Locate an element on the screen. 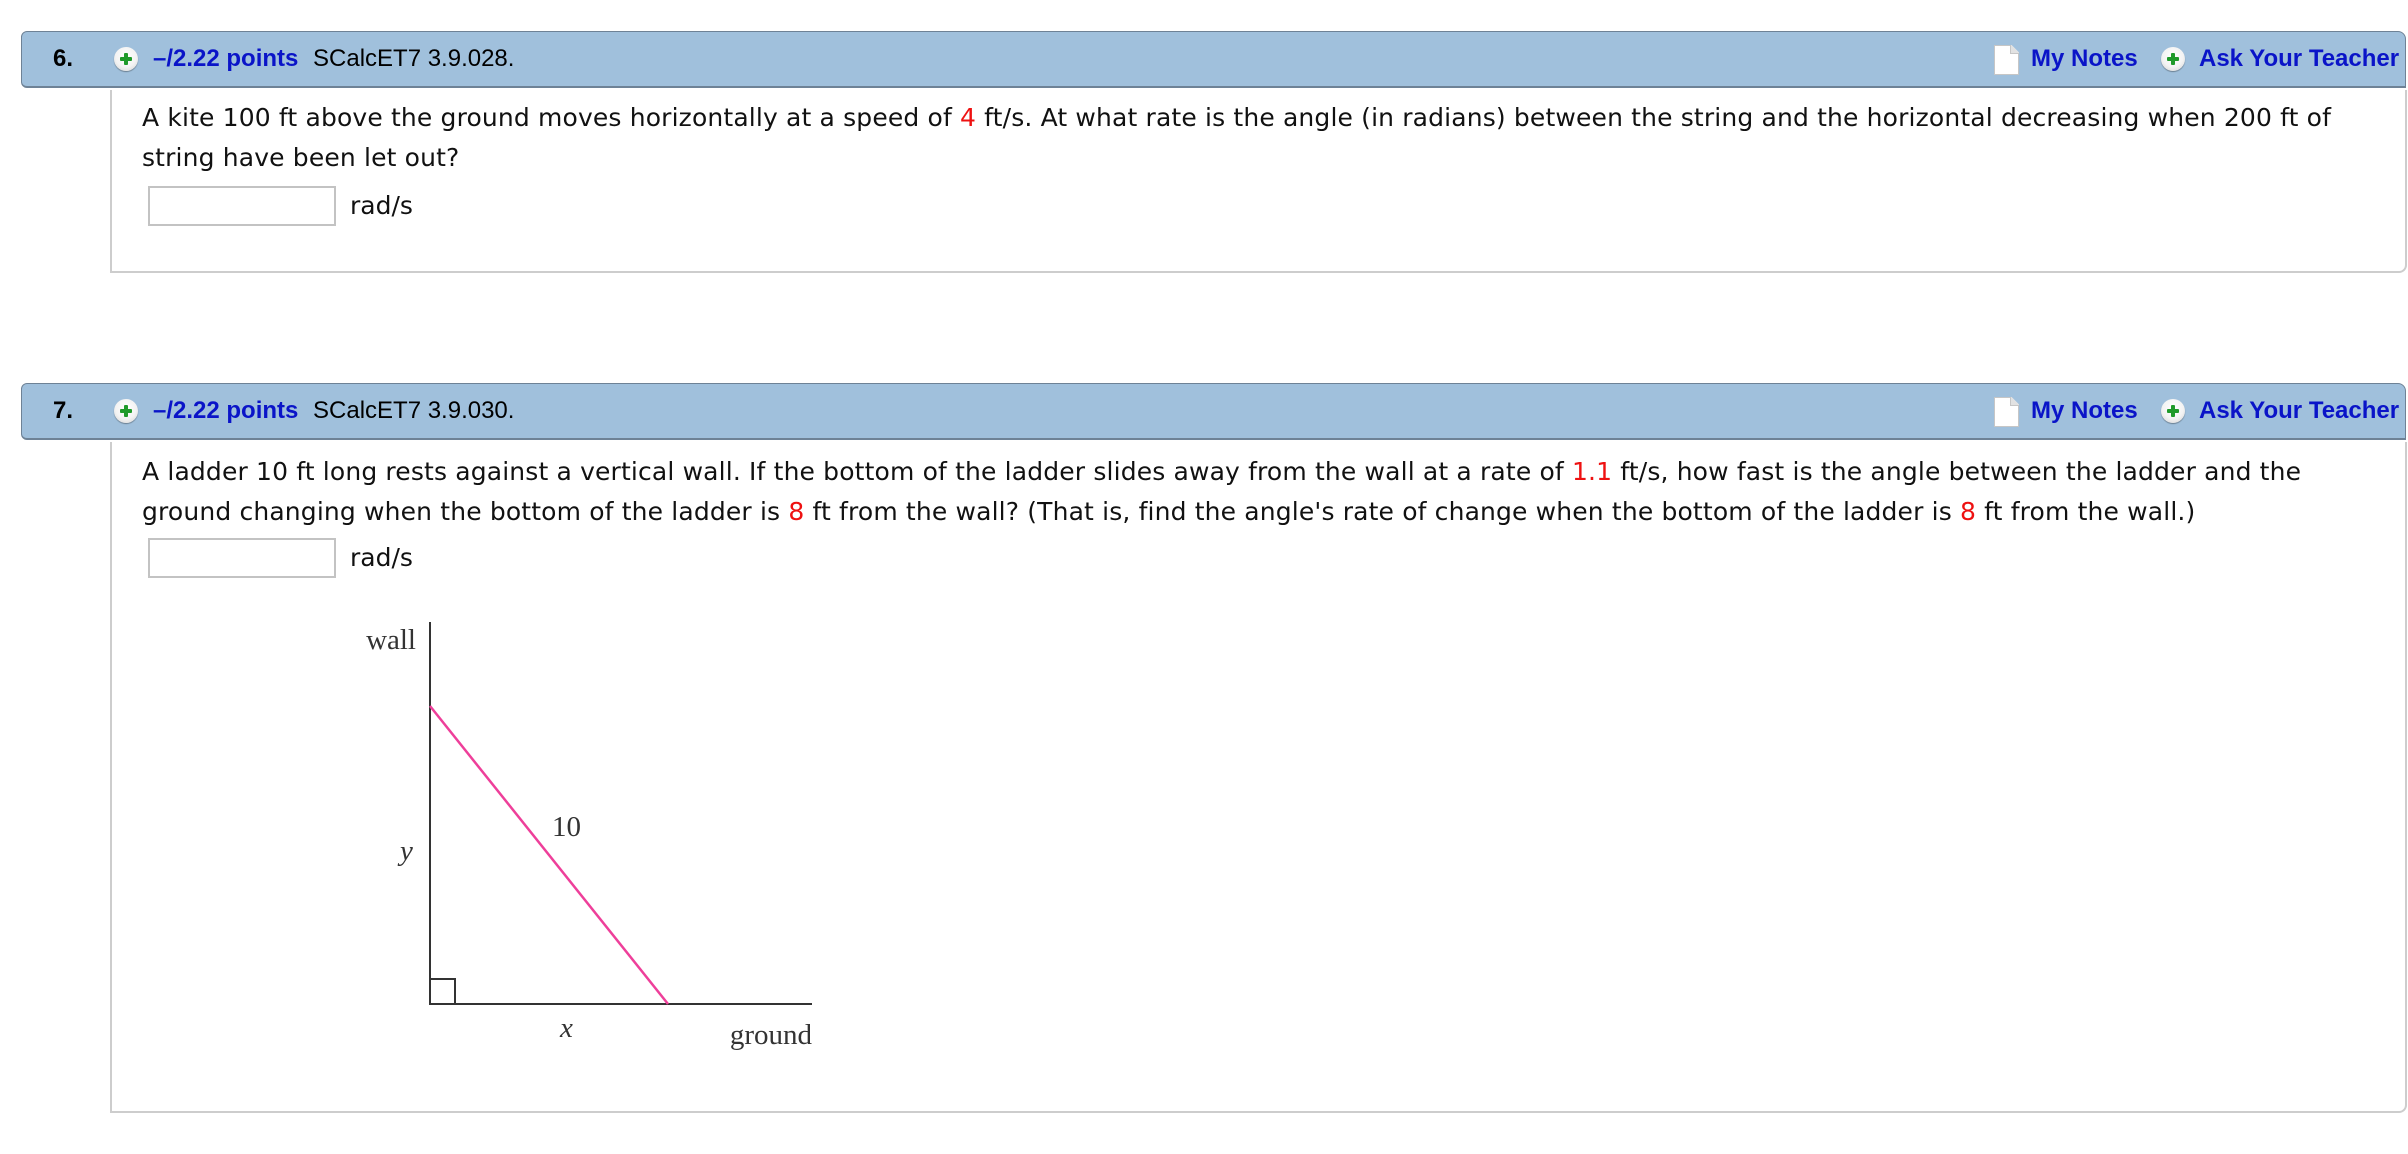  question-number: 7. is located at coordinates (63, 410).